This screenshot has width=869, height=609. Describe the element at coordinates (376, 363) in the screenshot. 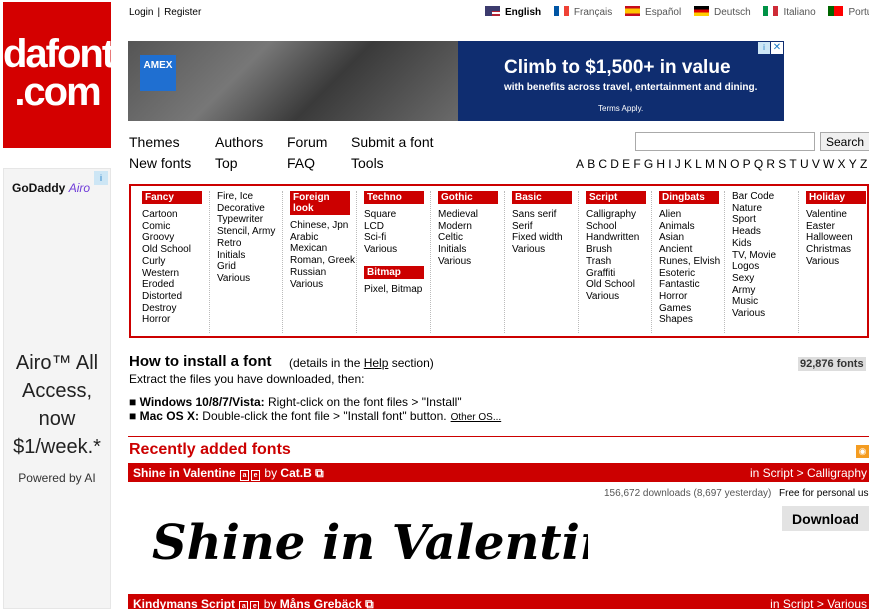

I see `help-link: Help` at that location.